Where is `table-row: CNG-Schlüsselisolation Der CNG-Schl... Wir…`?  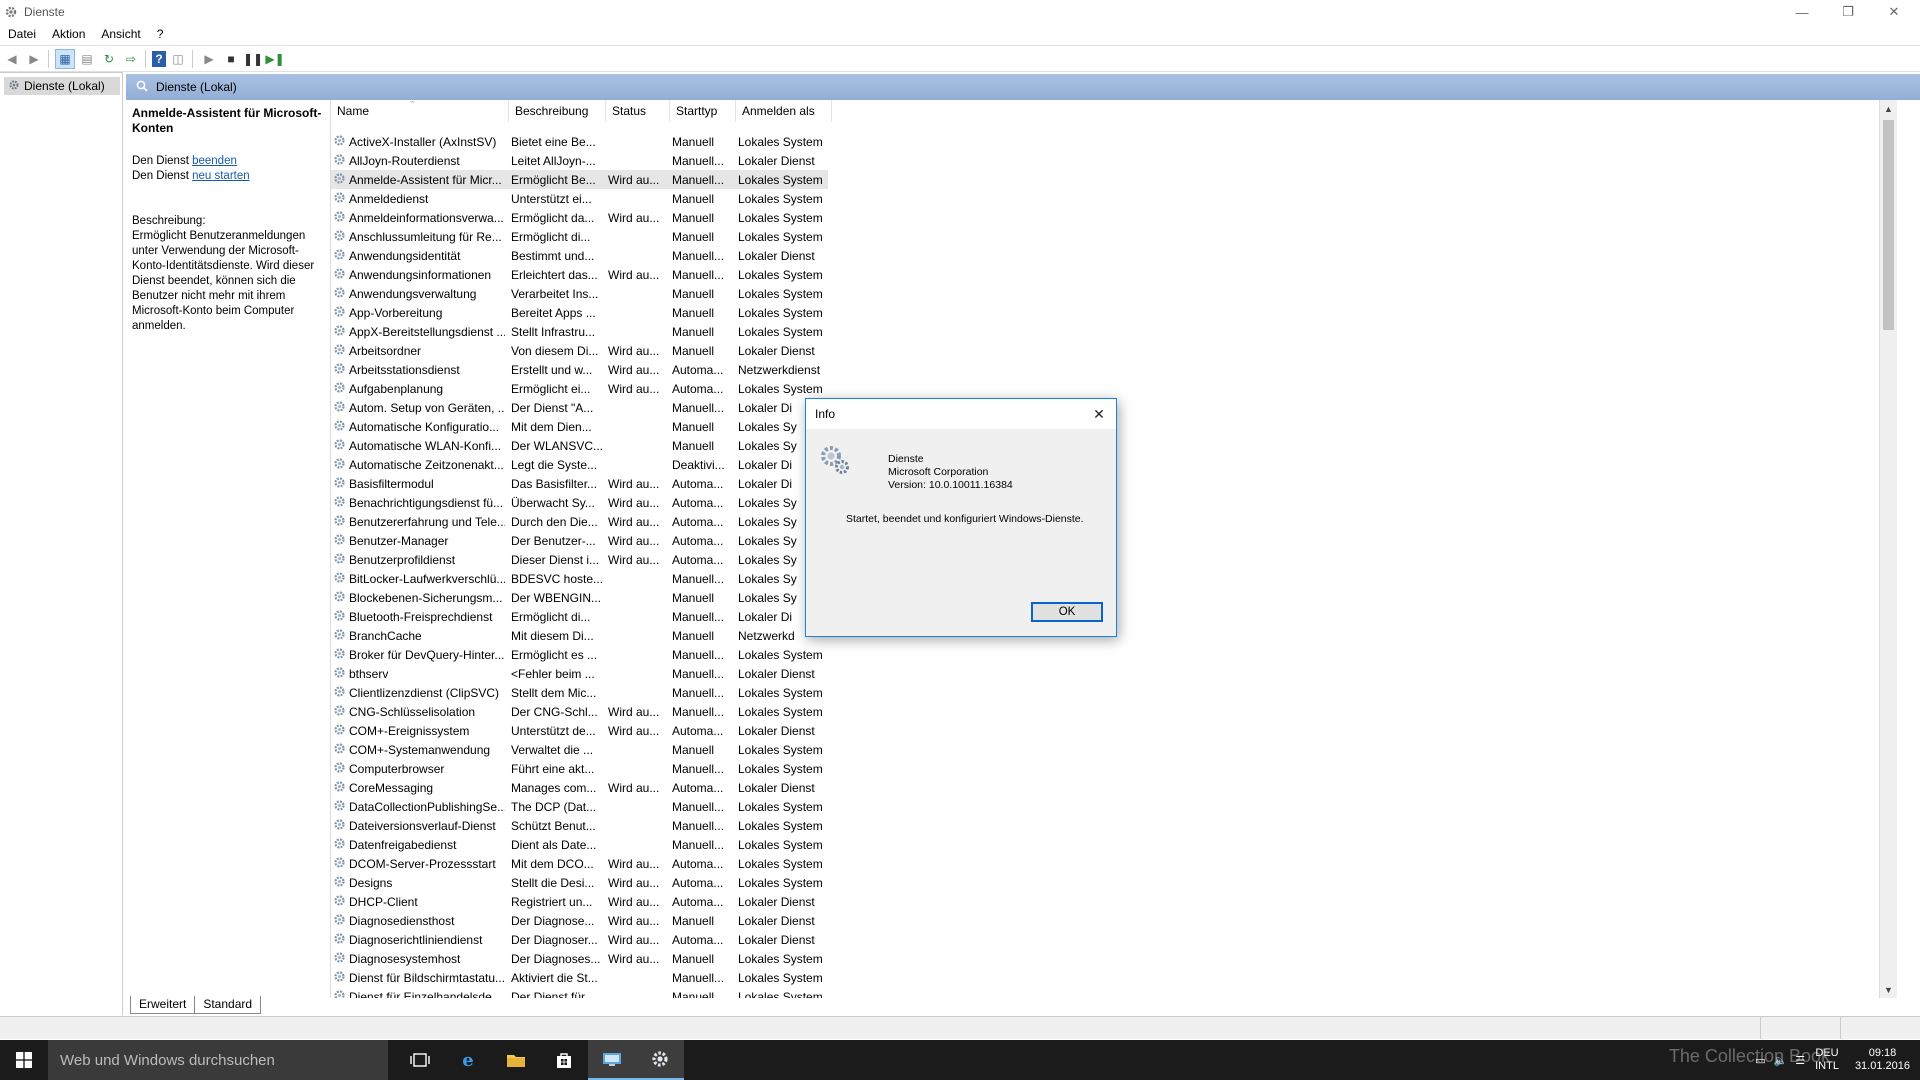
table-row: CNG-Schlüsselisolation Der CNG-Schl... Wir… is located at coordinates (579, 711).